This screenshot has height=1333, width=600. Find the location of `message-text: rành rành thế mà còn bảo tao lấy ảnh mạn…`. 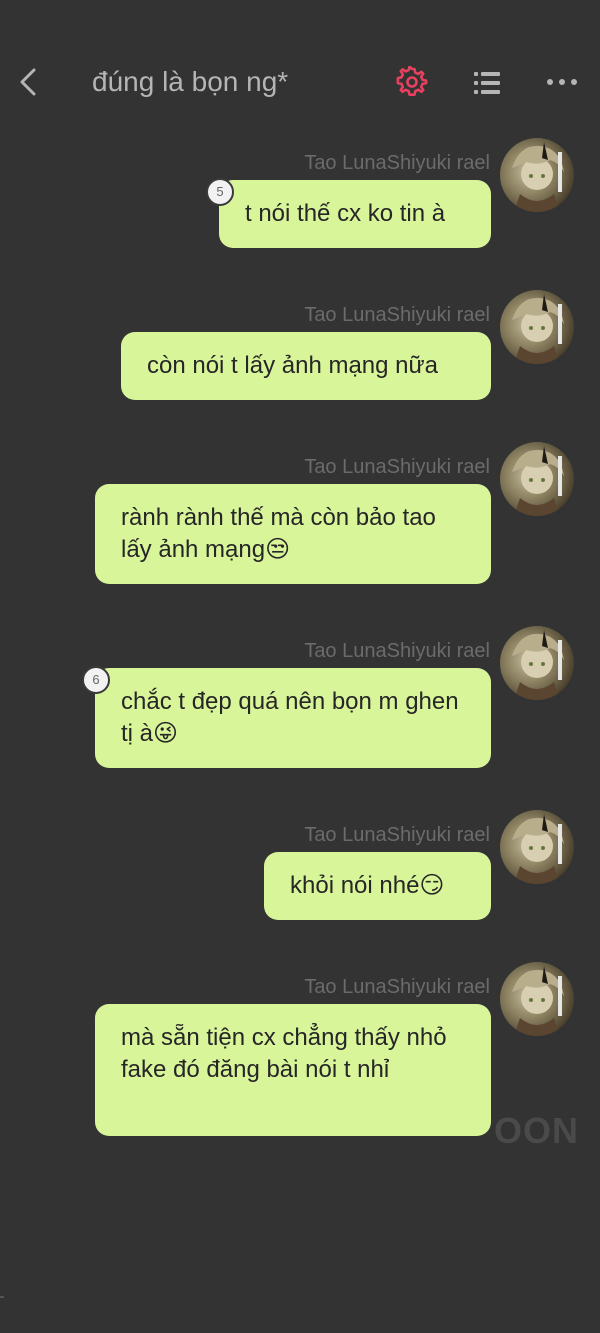

message-text: rành rành thế mà còn bảo tao lấy ảnh mạn… is located at coordinates (278, 533).